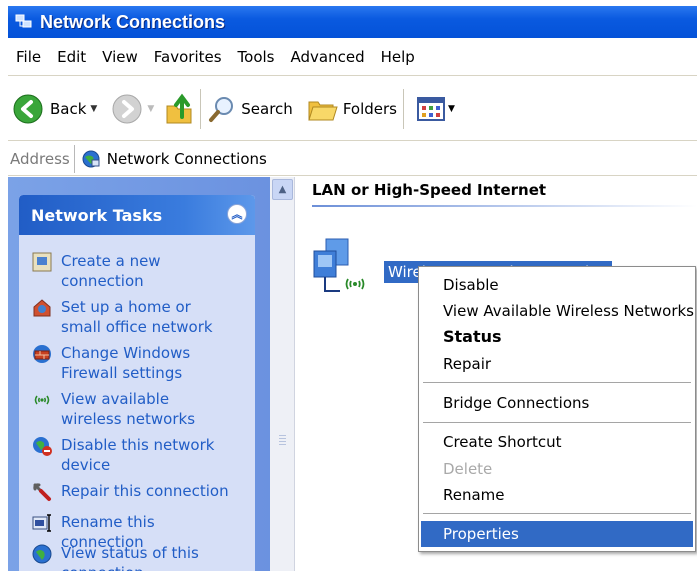 Image resolution: width=697 pixels, height=571 pixels. What do you see at coordinates (504, 206) in the screenshot?
I see `group-divider` at bounding box center [504, 206].